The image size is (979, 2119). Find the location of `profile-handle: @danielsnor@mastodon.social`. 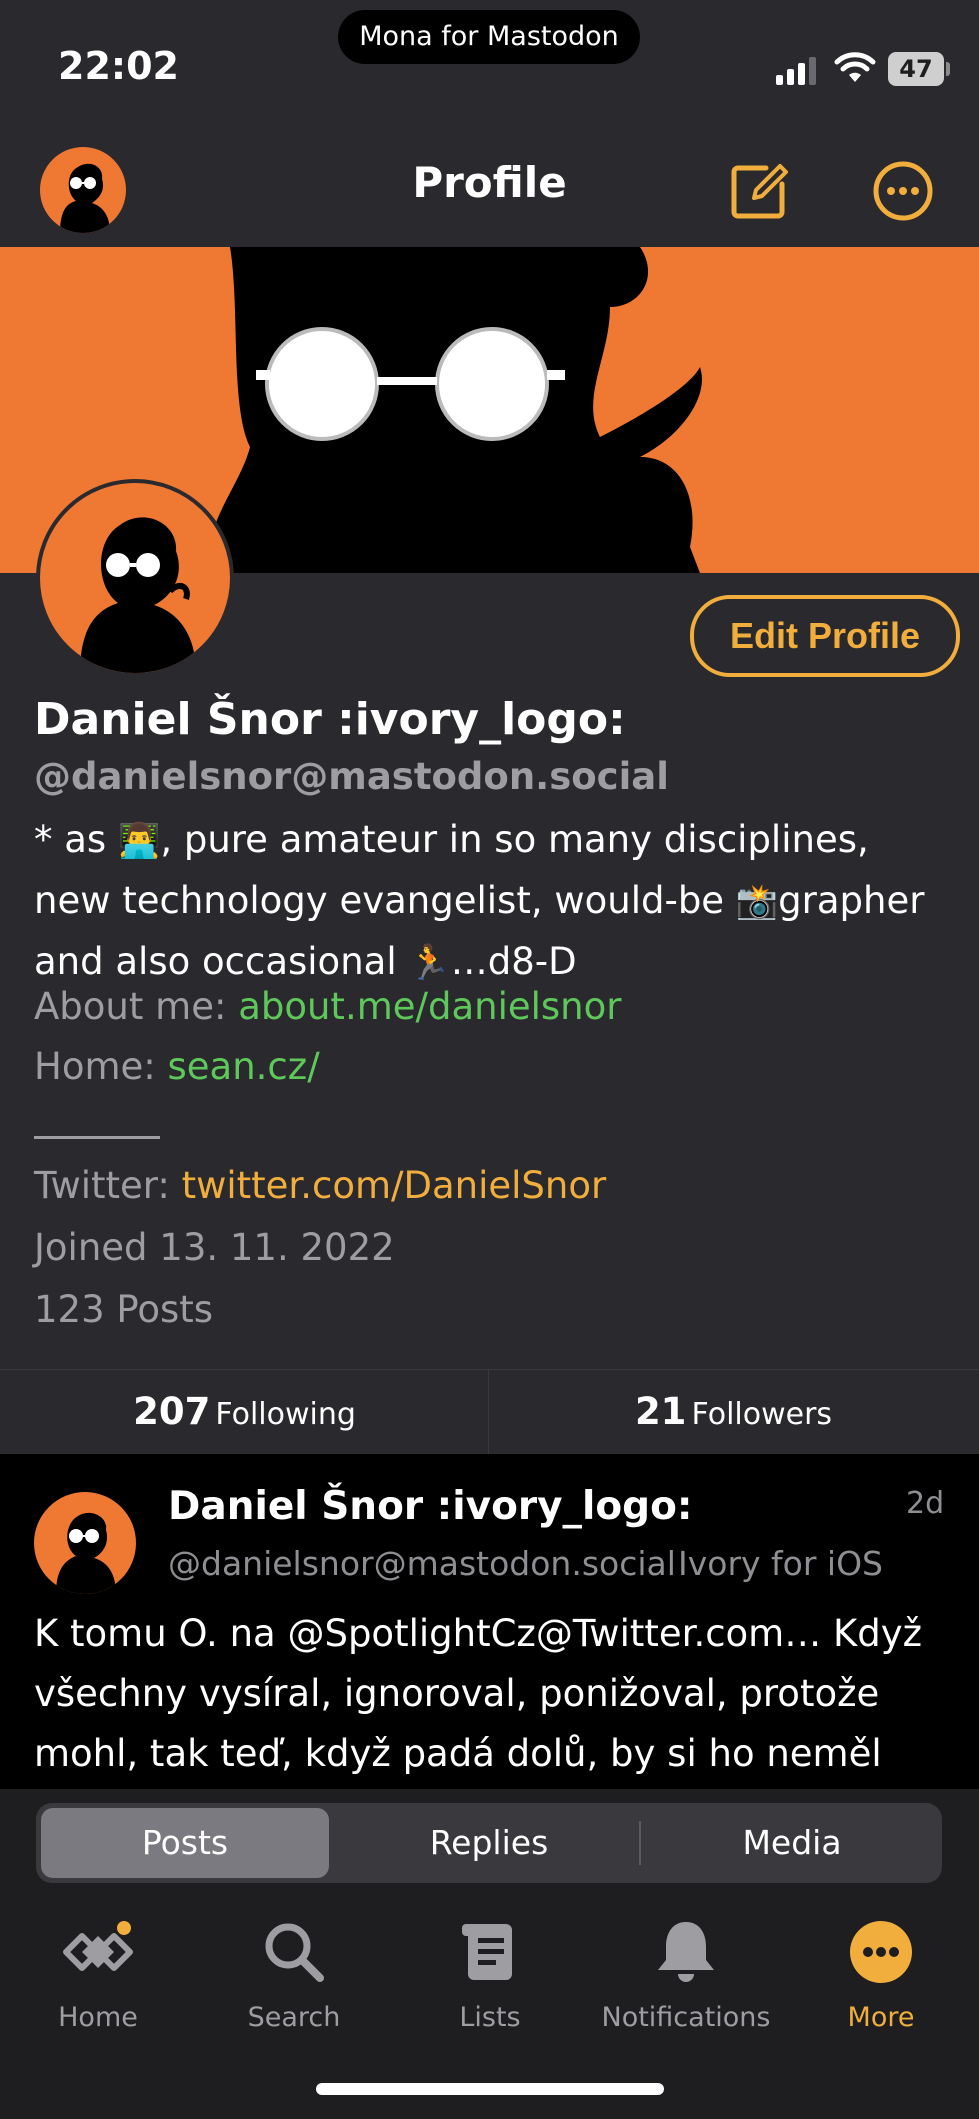

profile-handle: @danielsnor@mastodon.social is located at coordinates (351, 776).